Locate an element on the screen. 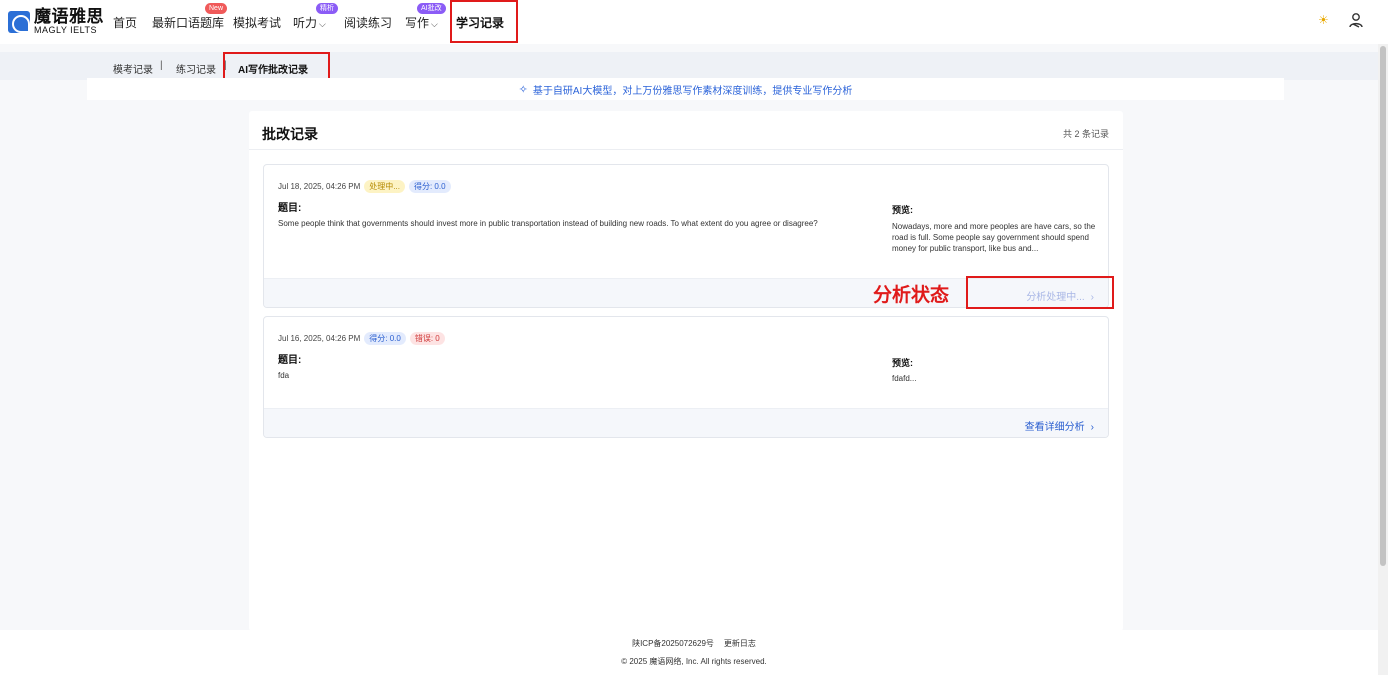 The height and width of the screenshot is (675, 1388). tab-mock-records: 模考记录 is located at coordinates (133, 68).